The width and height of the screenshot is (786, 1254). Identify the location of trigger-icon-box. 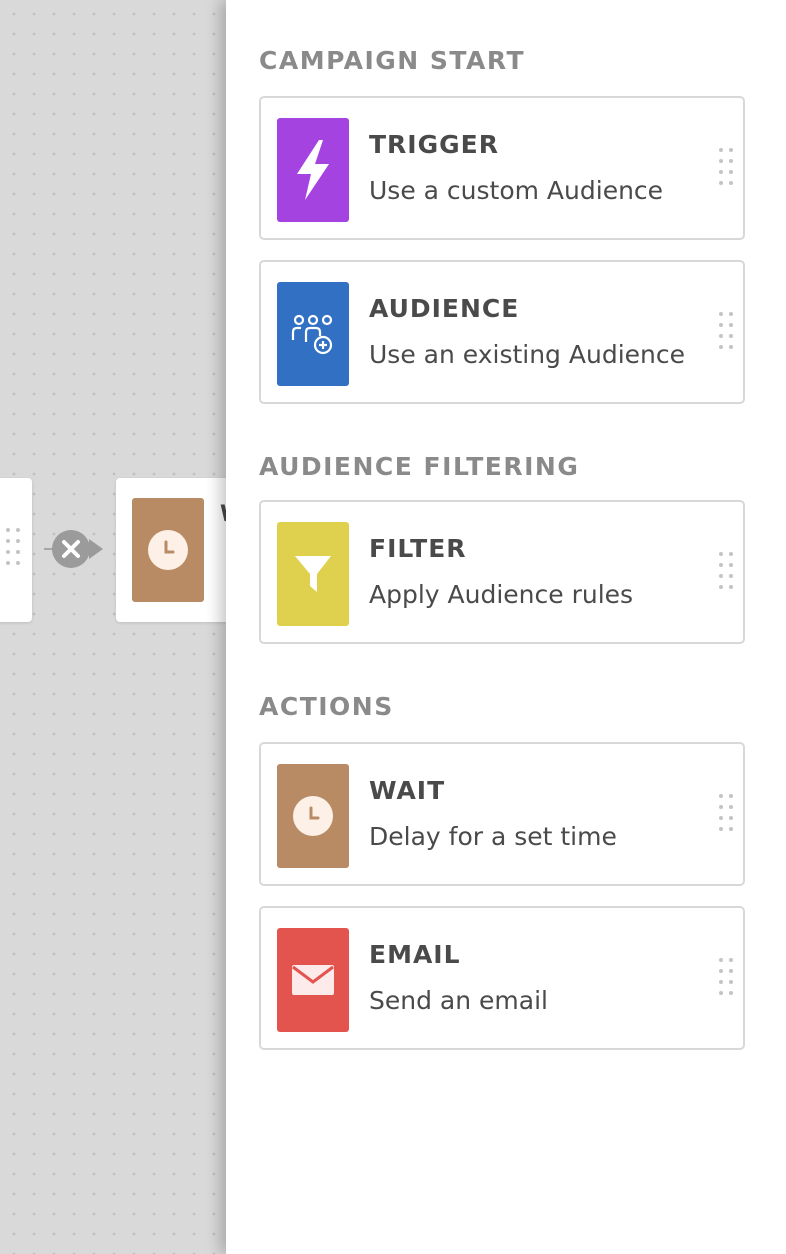
(313, 170).